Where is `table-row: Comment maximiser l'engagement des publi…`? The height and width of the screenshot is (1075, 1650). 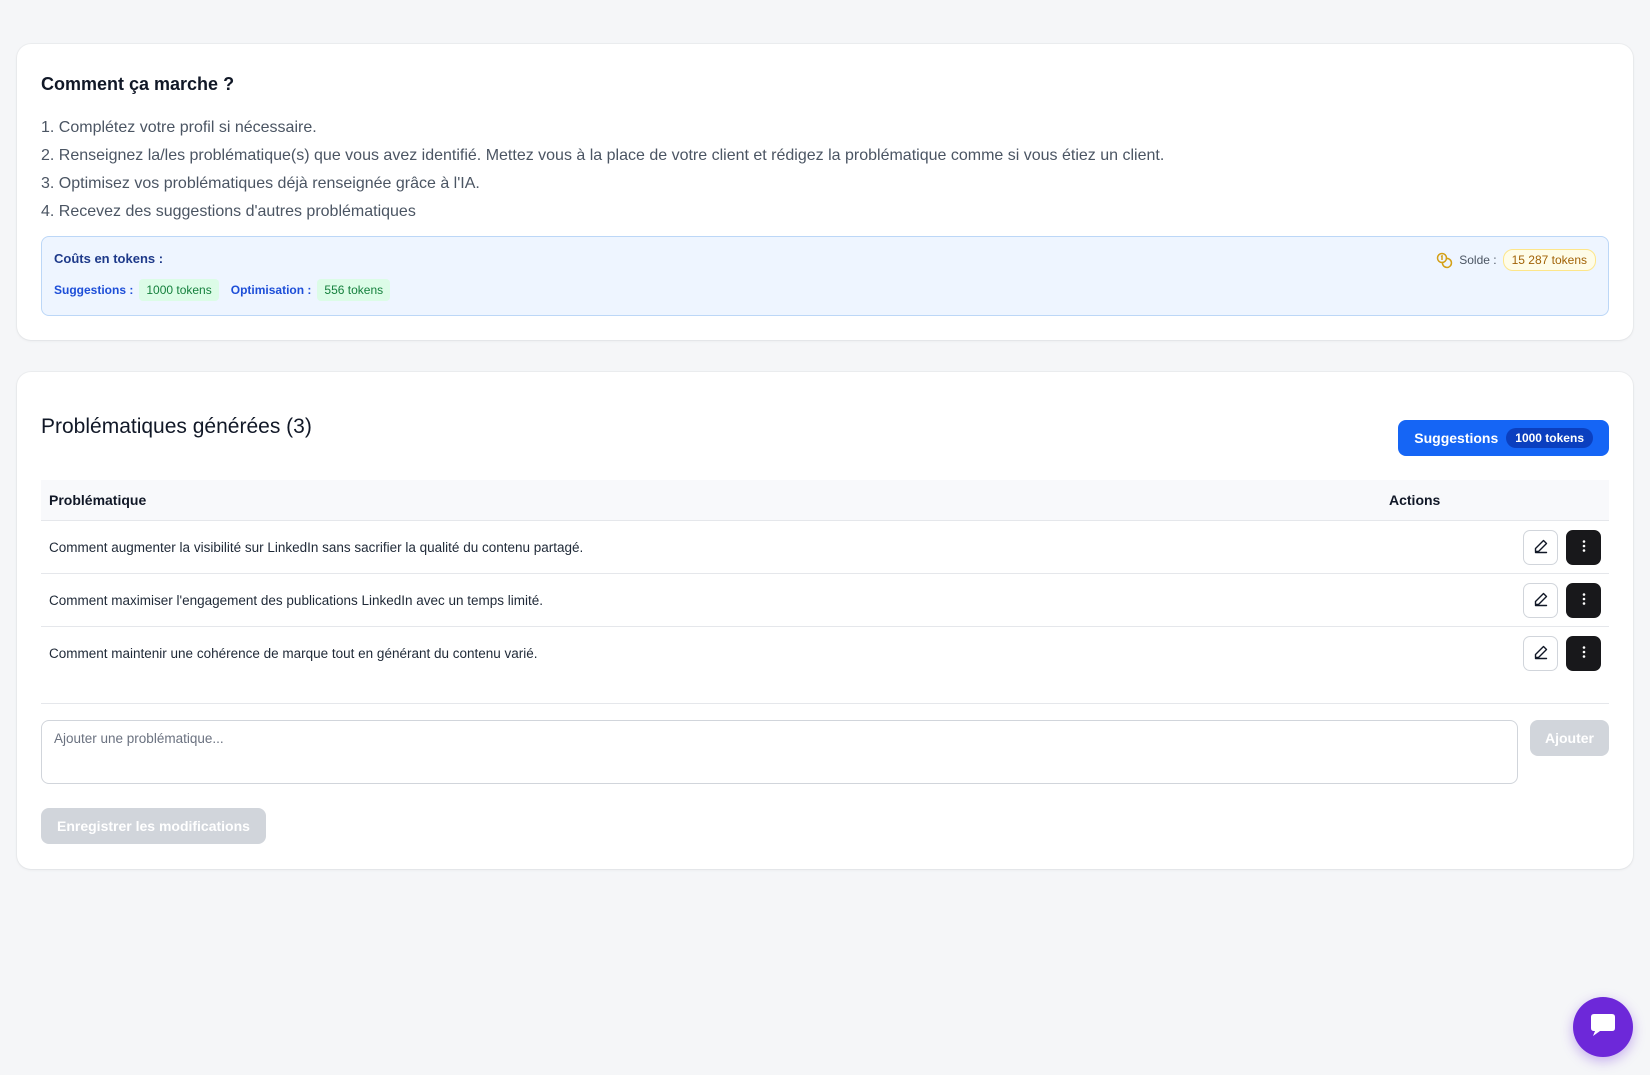
table-row: Comment maximiser l'engagement des publi… is located at coordinates (825, 600).